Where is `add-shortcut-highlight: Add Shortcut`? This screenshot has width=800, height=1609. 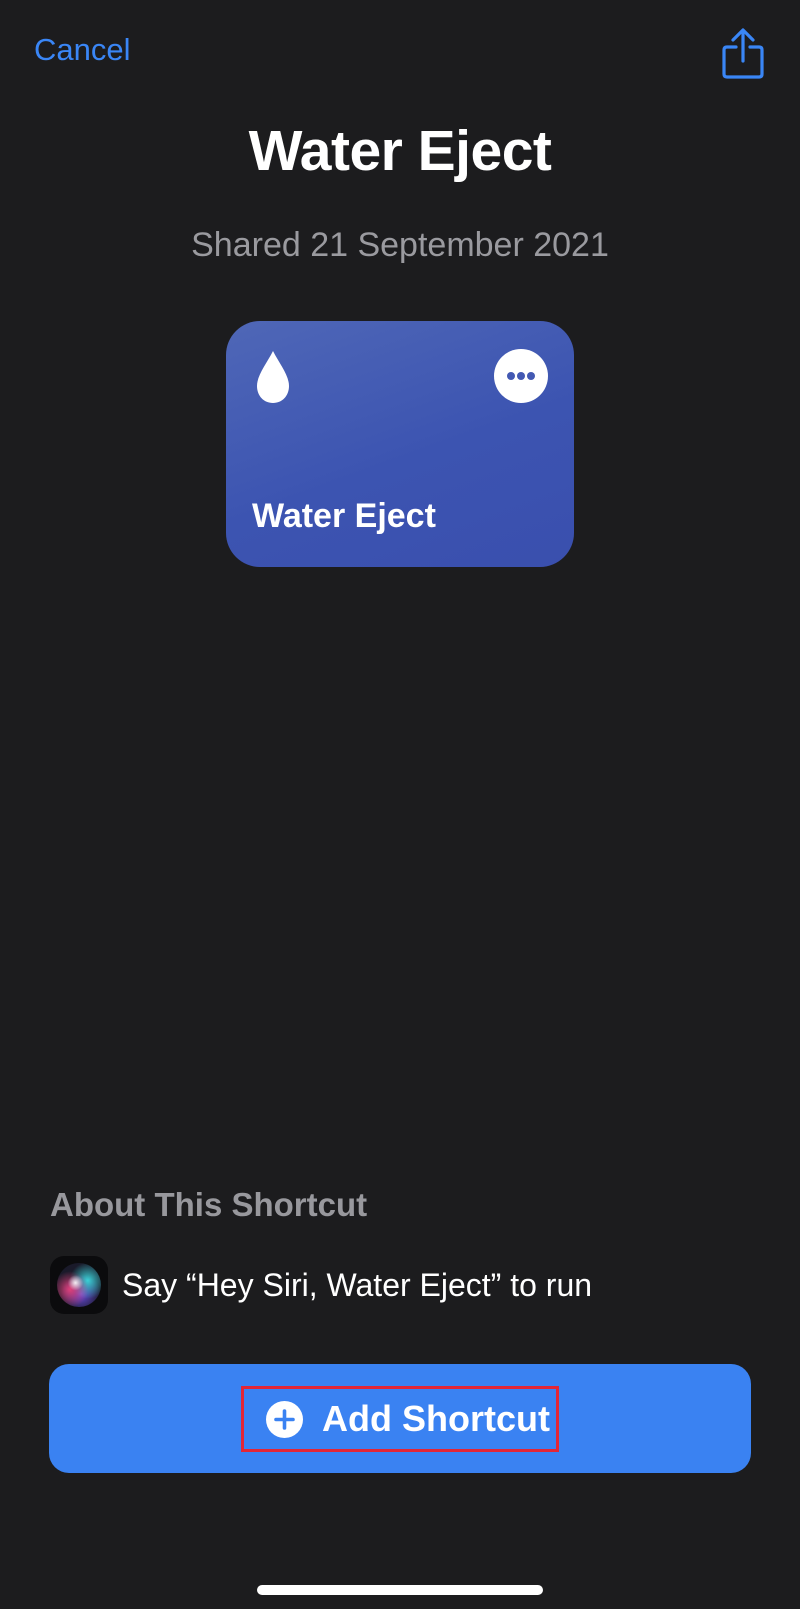 add-shortcut-highlight: Add Shortcut is located at coordinates (400, 1419).